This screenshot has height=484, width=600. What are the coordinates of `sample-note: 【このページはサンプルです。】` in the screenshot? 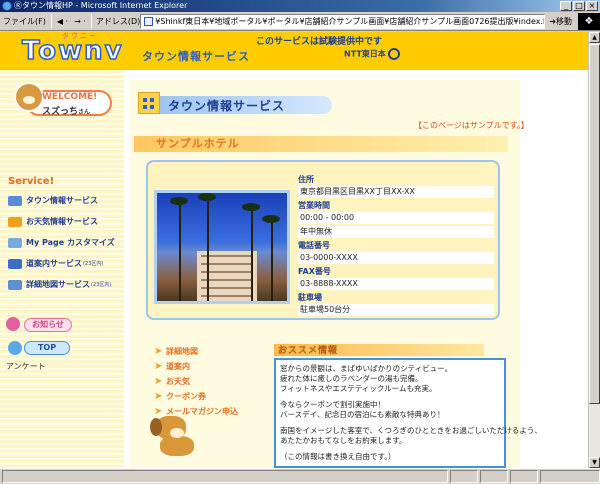 It's located at (471, 125).